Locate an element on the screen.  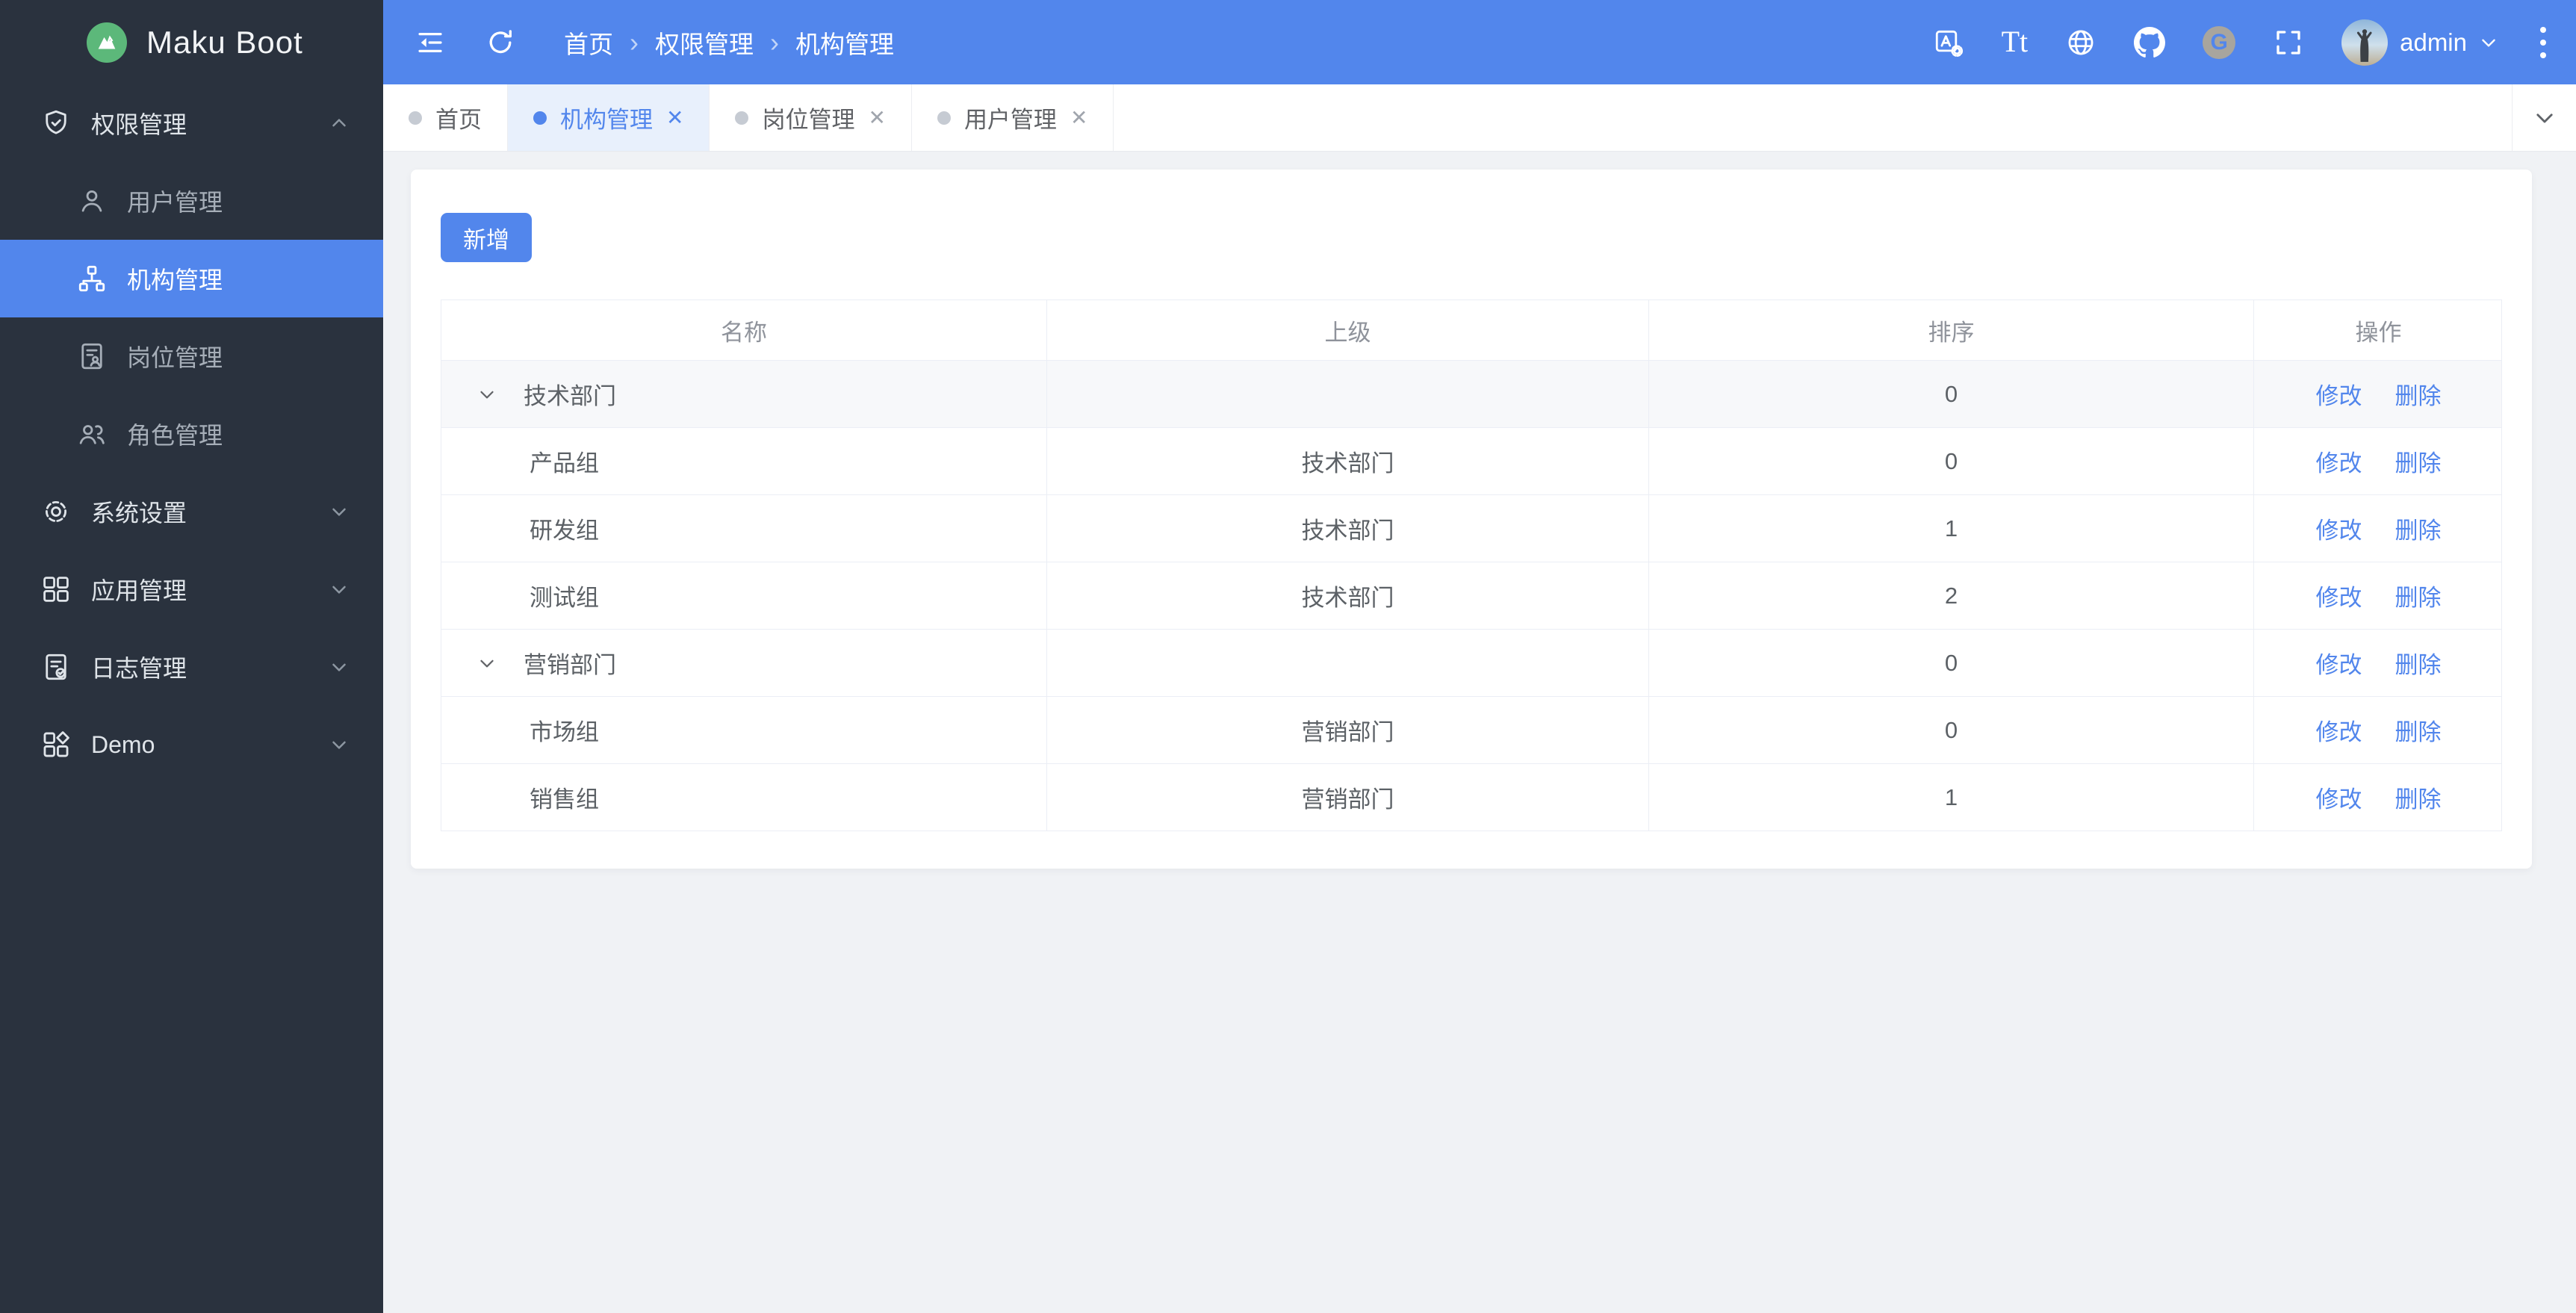
log-document-icon is located at coordinates (56, 667).